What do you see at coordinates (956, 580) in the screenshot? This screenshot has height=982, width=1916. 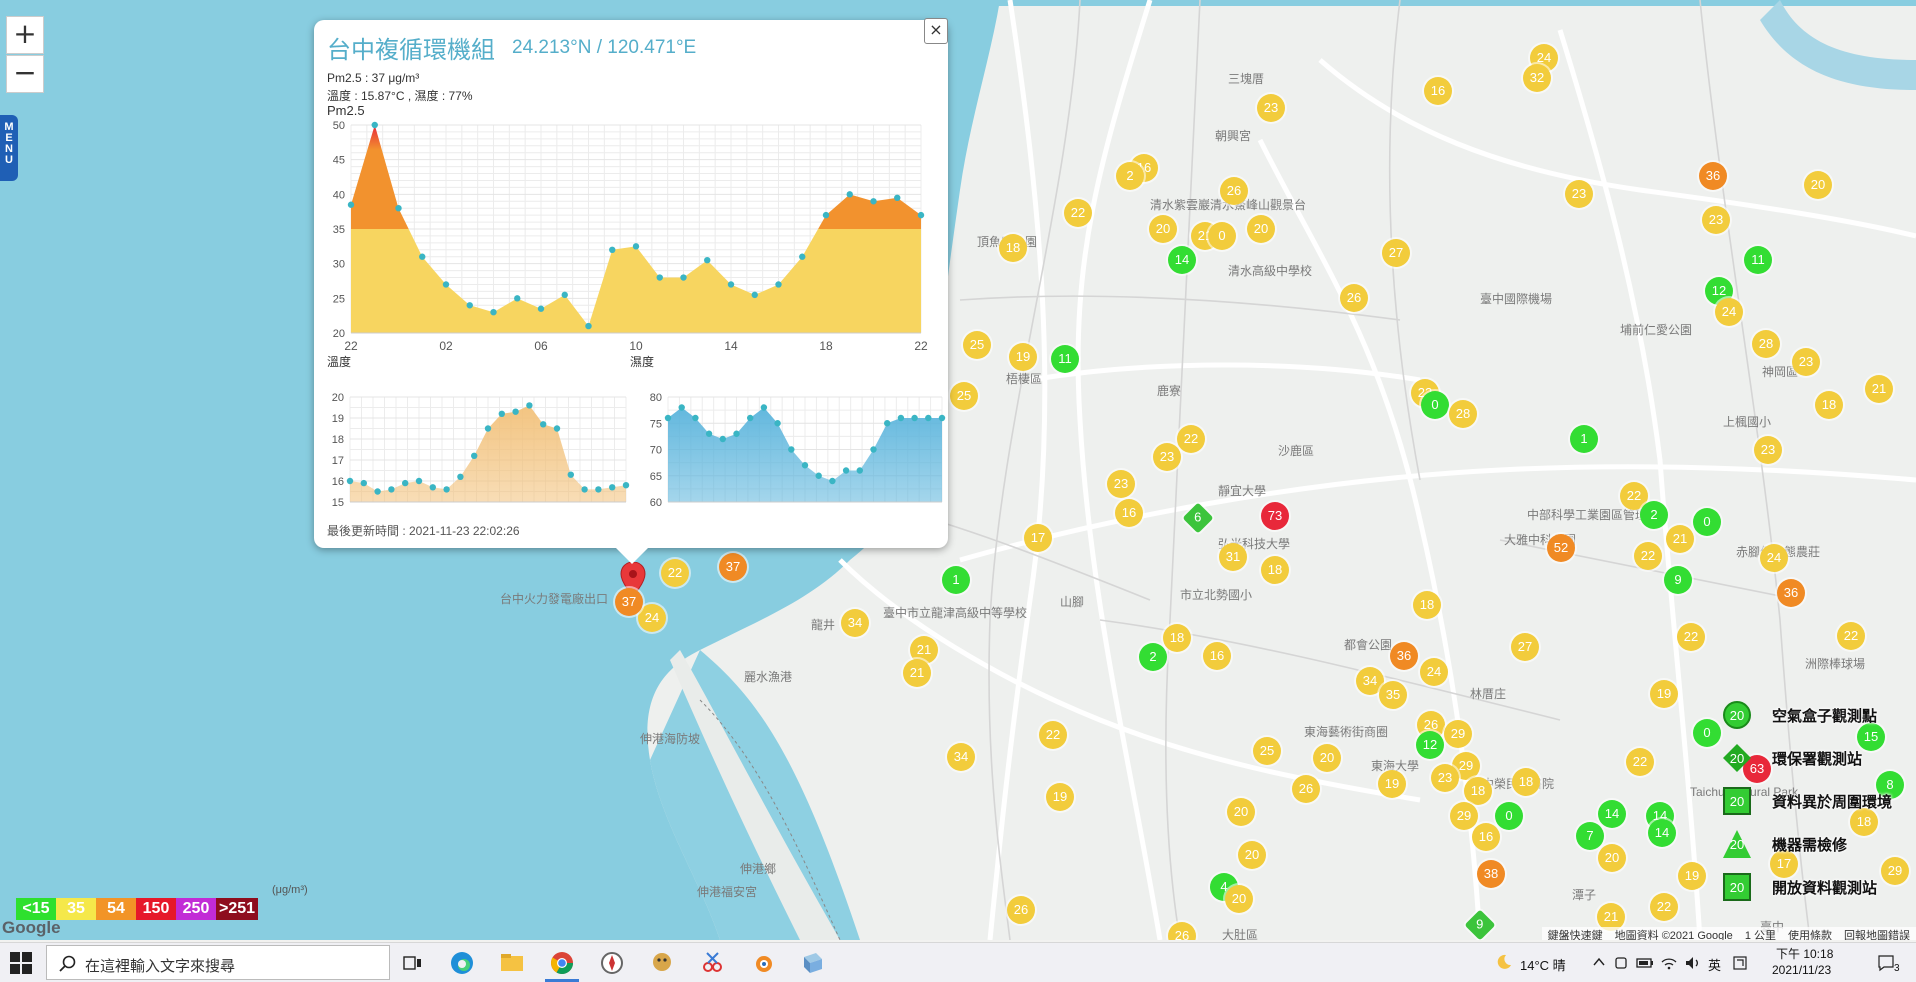 I see `sensor-marker: 1` at bounding box center [956, 580].